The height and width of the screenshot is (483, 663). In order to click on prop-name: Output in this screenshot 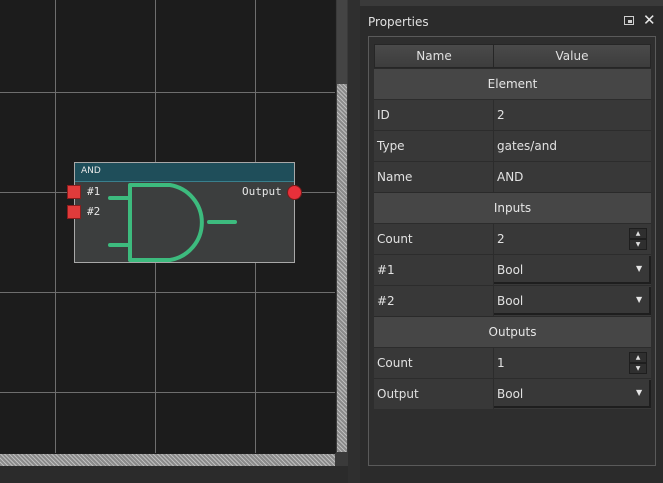, I will do `click(398, 394)`.